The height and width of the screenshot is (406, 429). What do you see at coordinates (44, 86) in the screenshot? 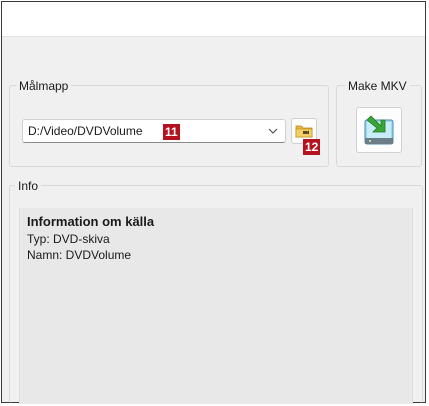
I see `target-folder-legend: Målmapp` at bounding box center [44, 86].